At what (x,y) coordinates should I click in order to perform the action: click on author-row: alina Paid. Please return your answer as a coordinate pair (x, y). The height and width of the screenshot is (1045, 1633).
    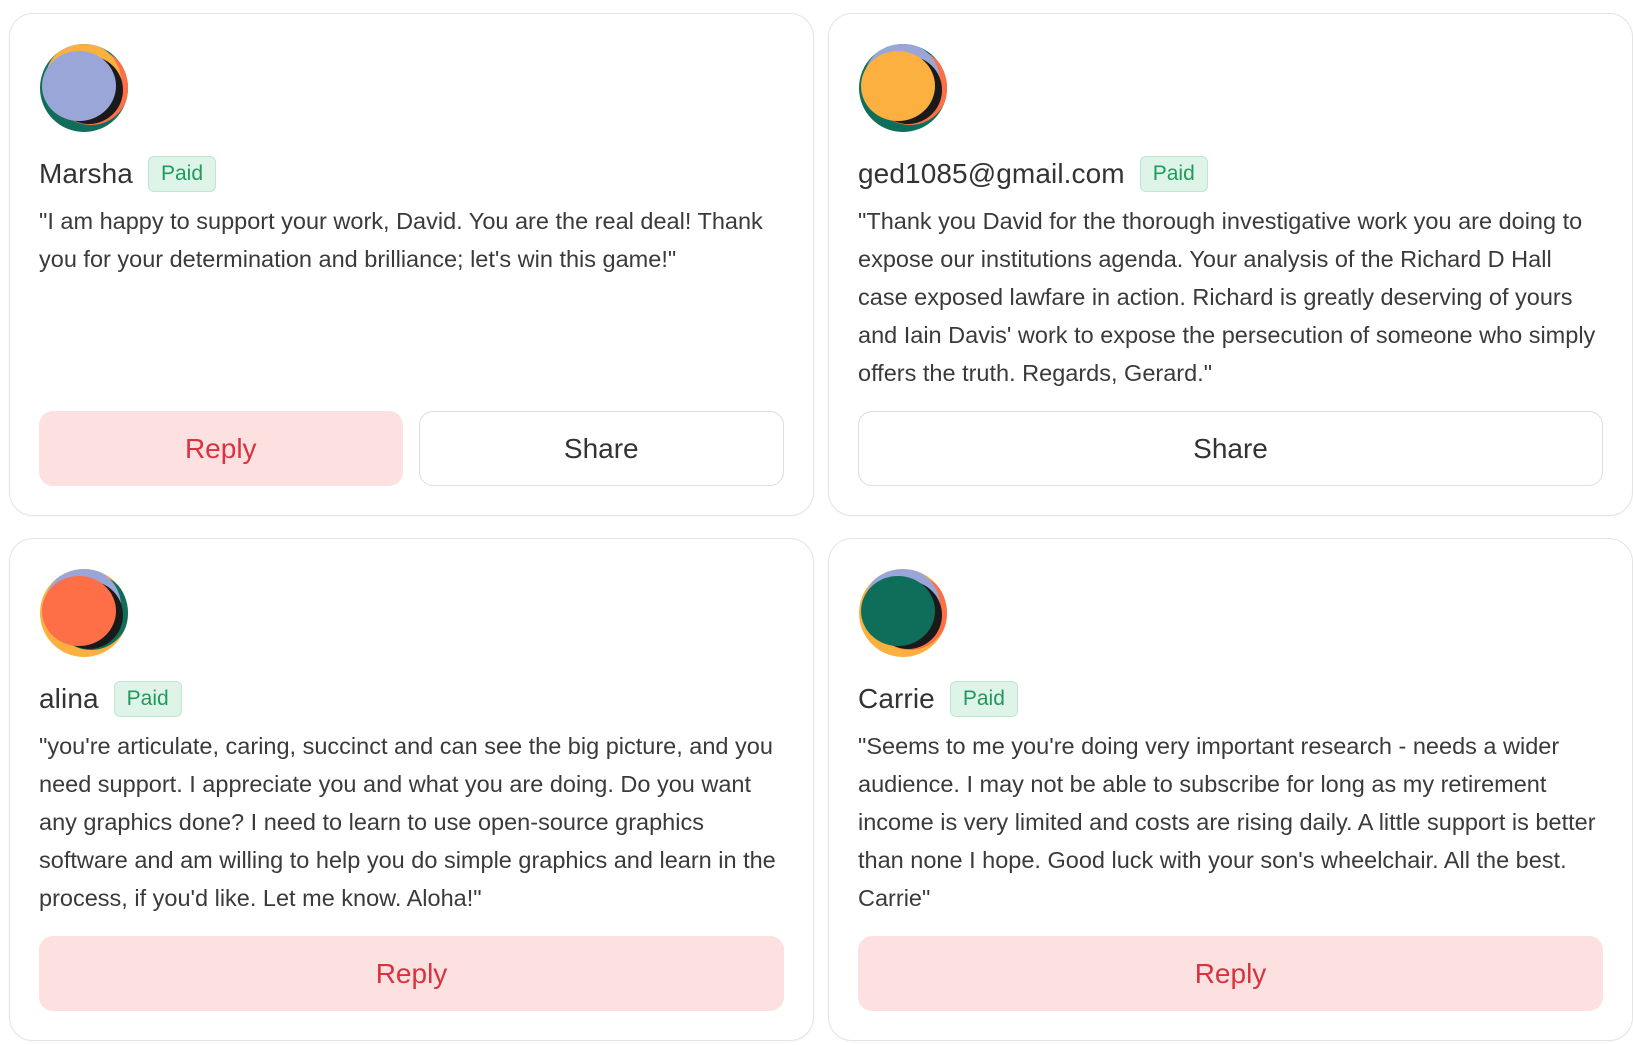
    Looking at the image, I should click on (110, 699).